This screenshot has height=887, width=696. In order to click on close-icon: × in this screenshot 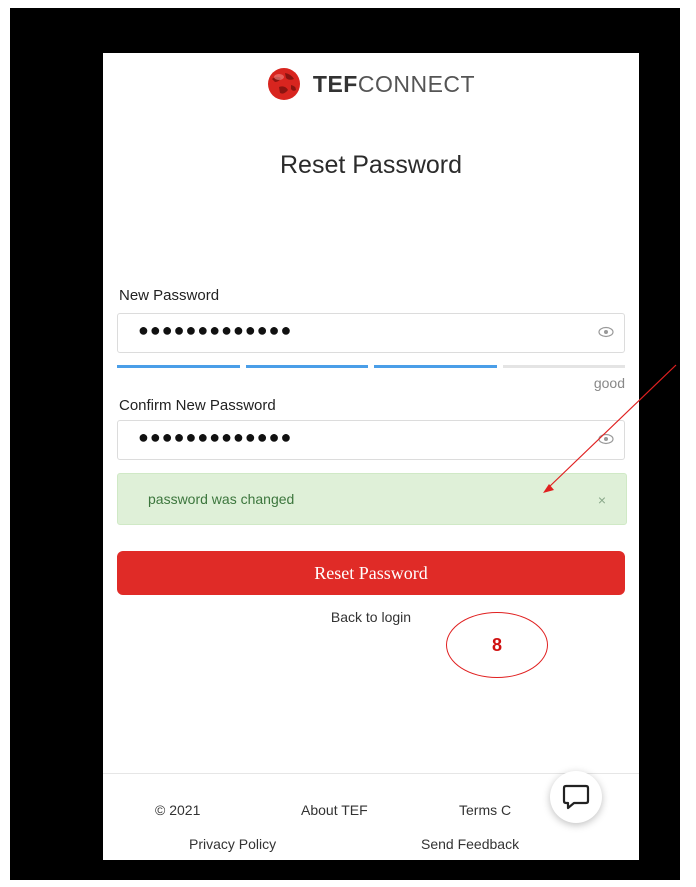, I will do `click(602, 500)`.